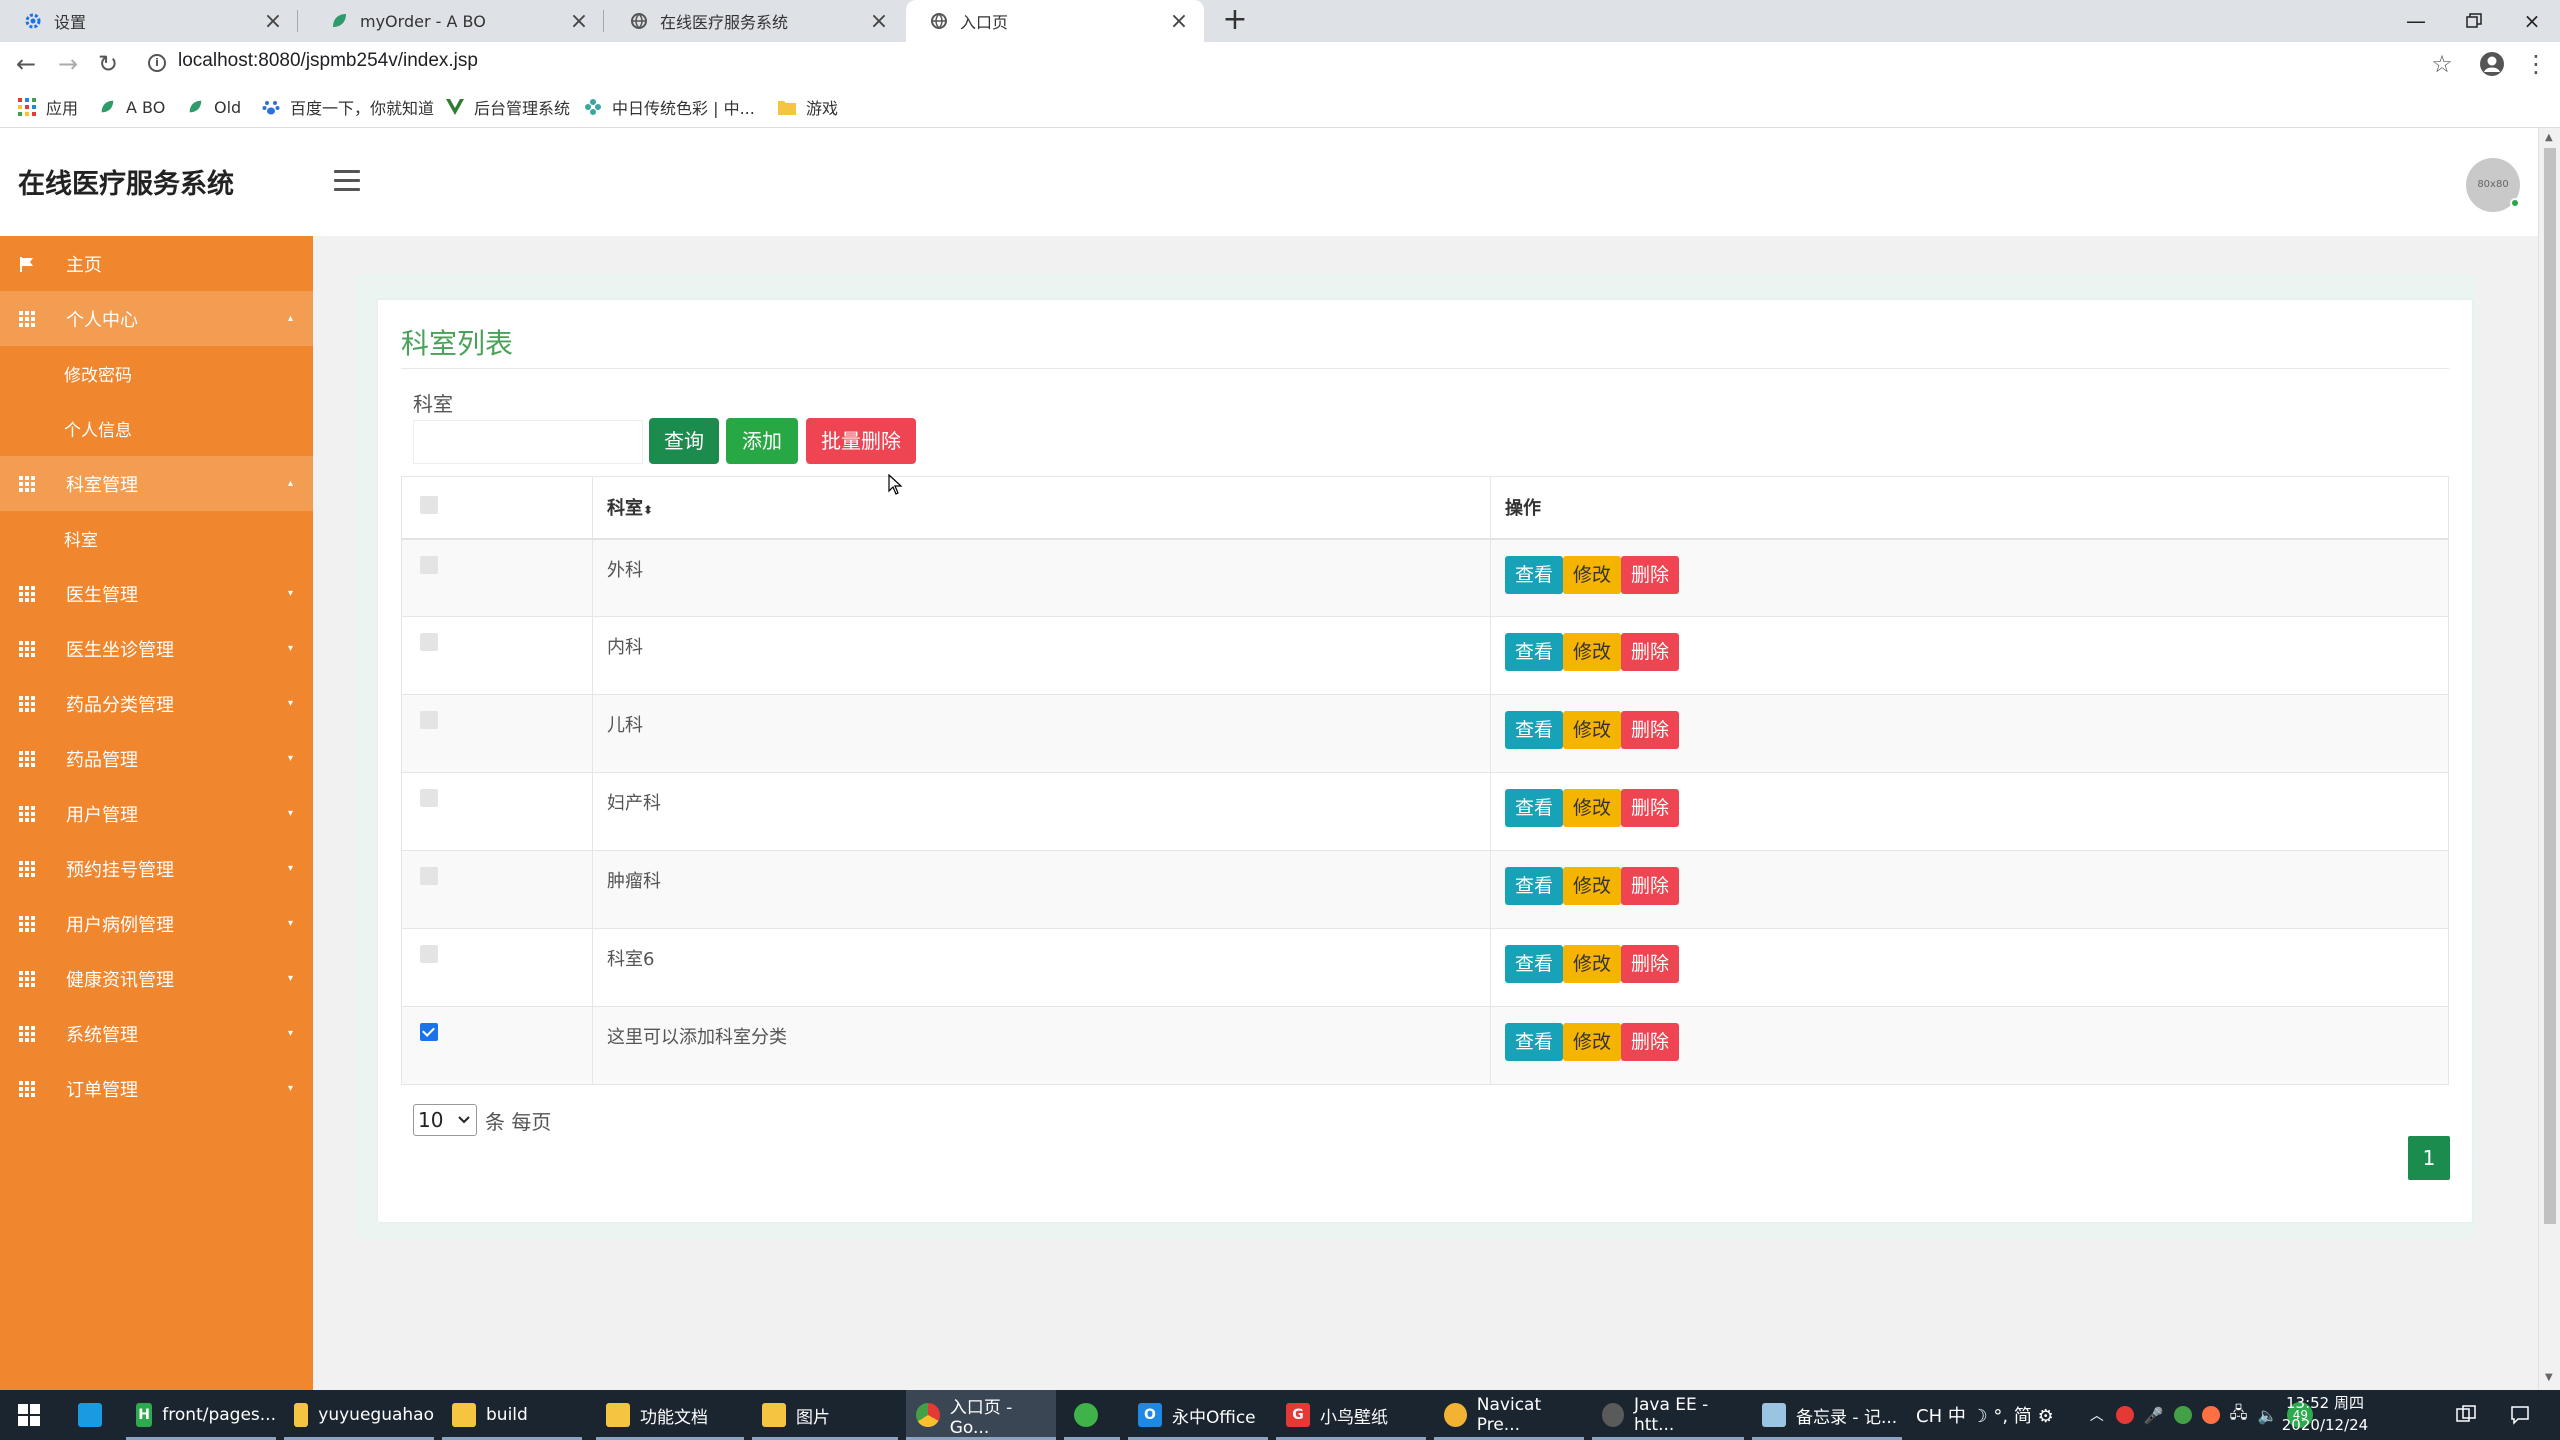  I want to click on tray-chevron-icon: ︿, so click(2097, 1415).